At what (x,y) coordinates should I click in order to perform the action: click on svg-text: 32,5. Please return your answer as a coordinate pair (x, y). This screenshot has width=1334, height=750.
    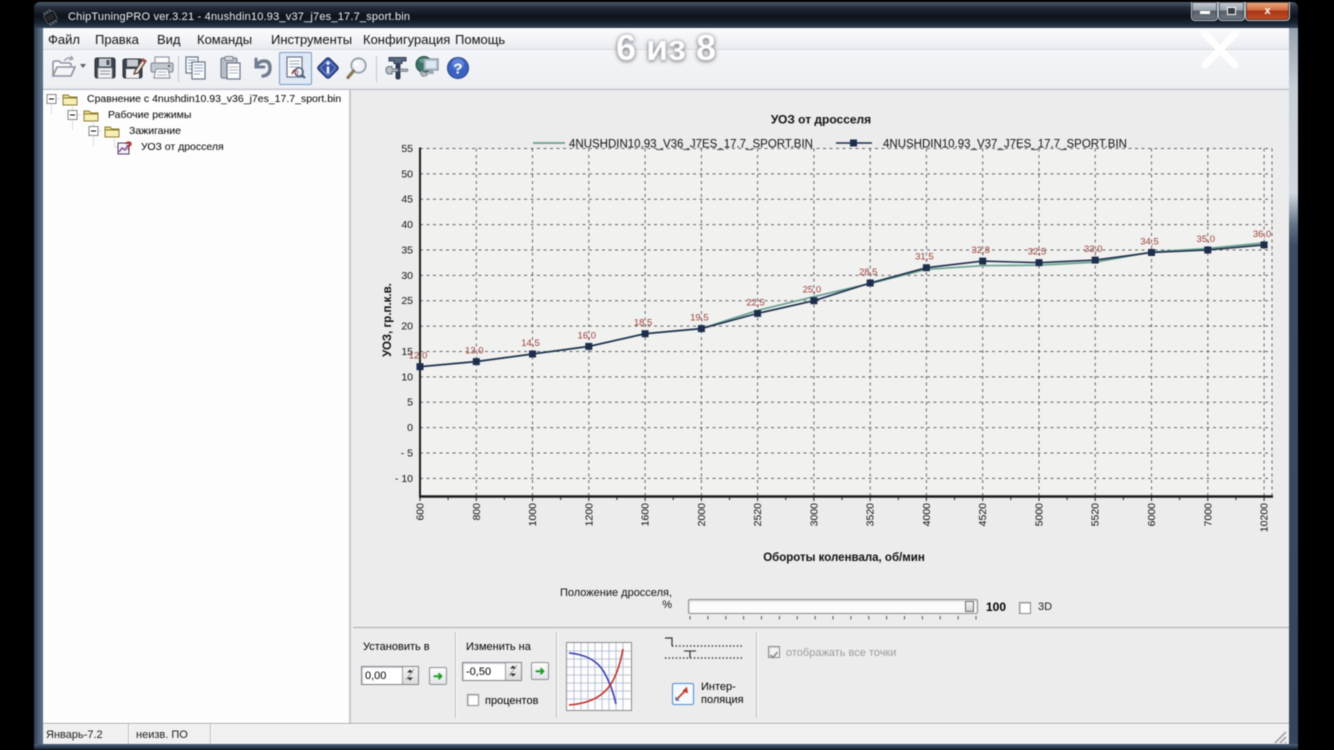
    Looking at the image, I should click on (1037, 252).